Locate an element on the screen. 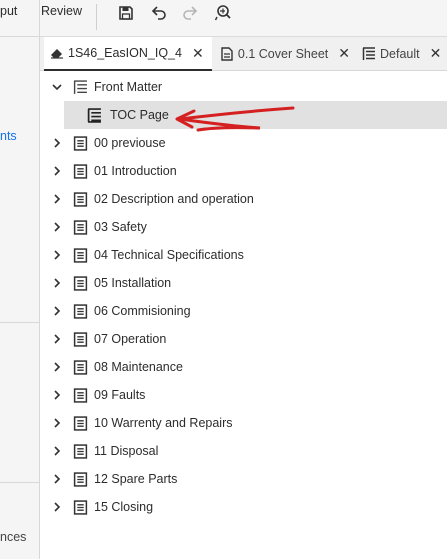 The image size is (447, 559). undo-button is located at coordinates (159, 13).